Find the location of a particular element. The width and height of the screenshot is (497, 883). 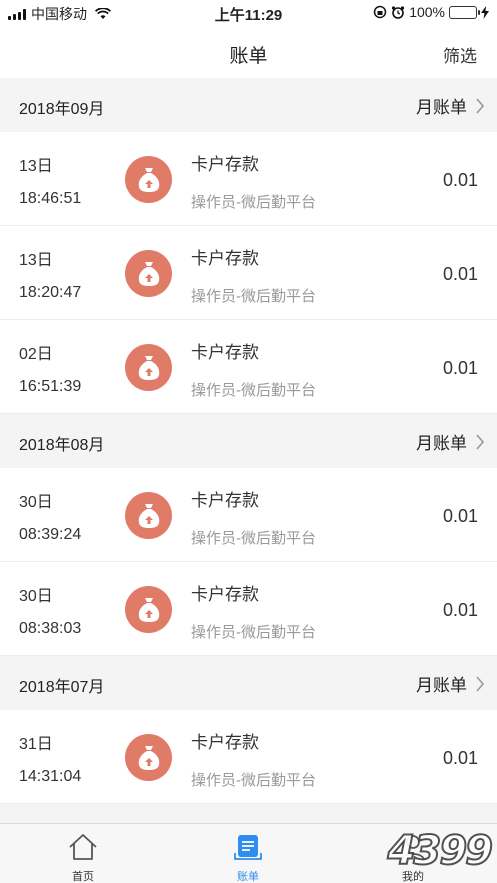

month-header: 2018年08月 月账单 is located at coordinates (248, 441).